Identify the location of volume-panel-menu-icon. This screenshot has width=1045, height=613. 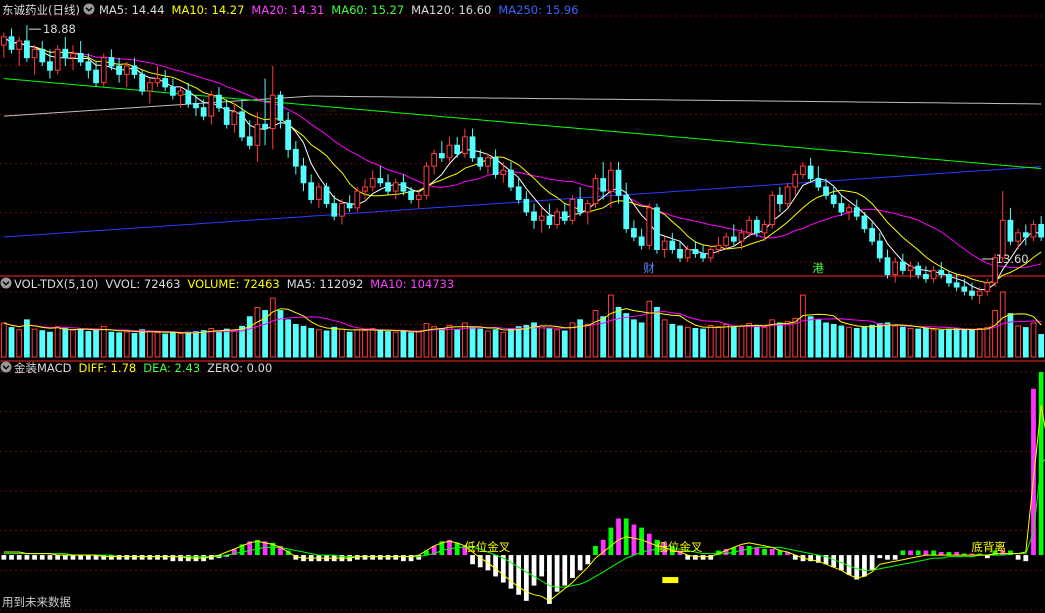
(6, 283).